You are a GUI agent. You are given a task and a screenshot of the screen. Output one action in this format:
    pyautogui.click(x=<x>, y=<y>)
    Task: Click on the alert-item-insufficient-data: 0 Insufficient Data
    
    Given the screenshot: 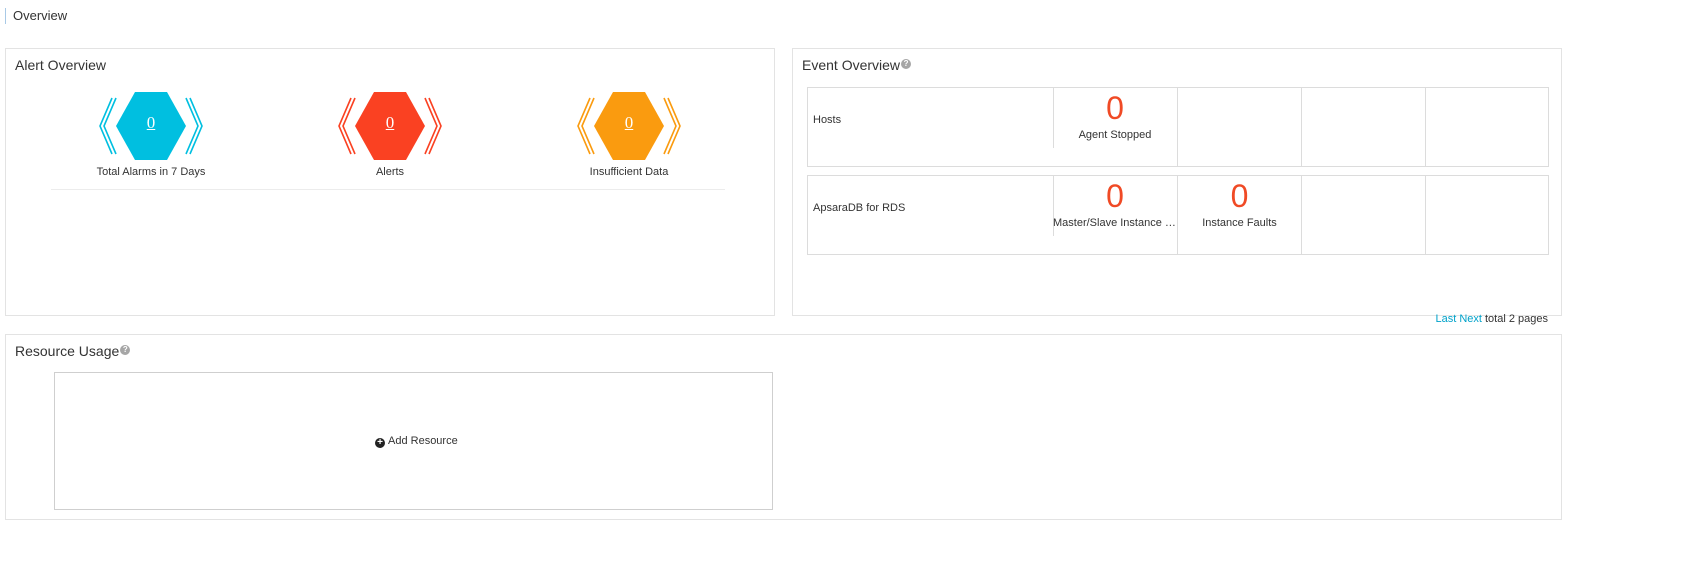 What is the action you would take?
    pyautogui.click(x=625, y=138)
    